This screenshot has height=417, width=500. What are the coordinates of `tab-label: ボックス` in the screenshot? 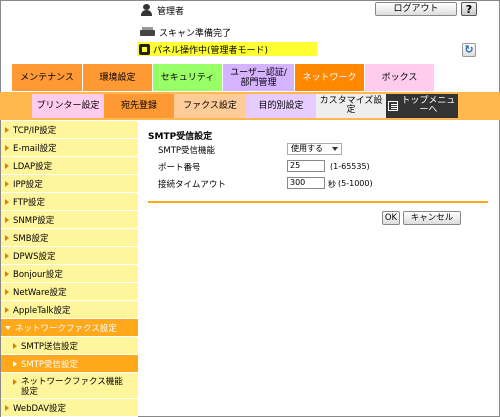 It's located at (399, 77).